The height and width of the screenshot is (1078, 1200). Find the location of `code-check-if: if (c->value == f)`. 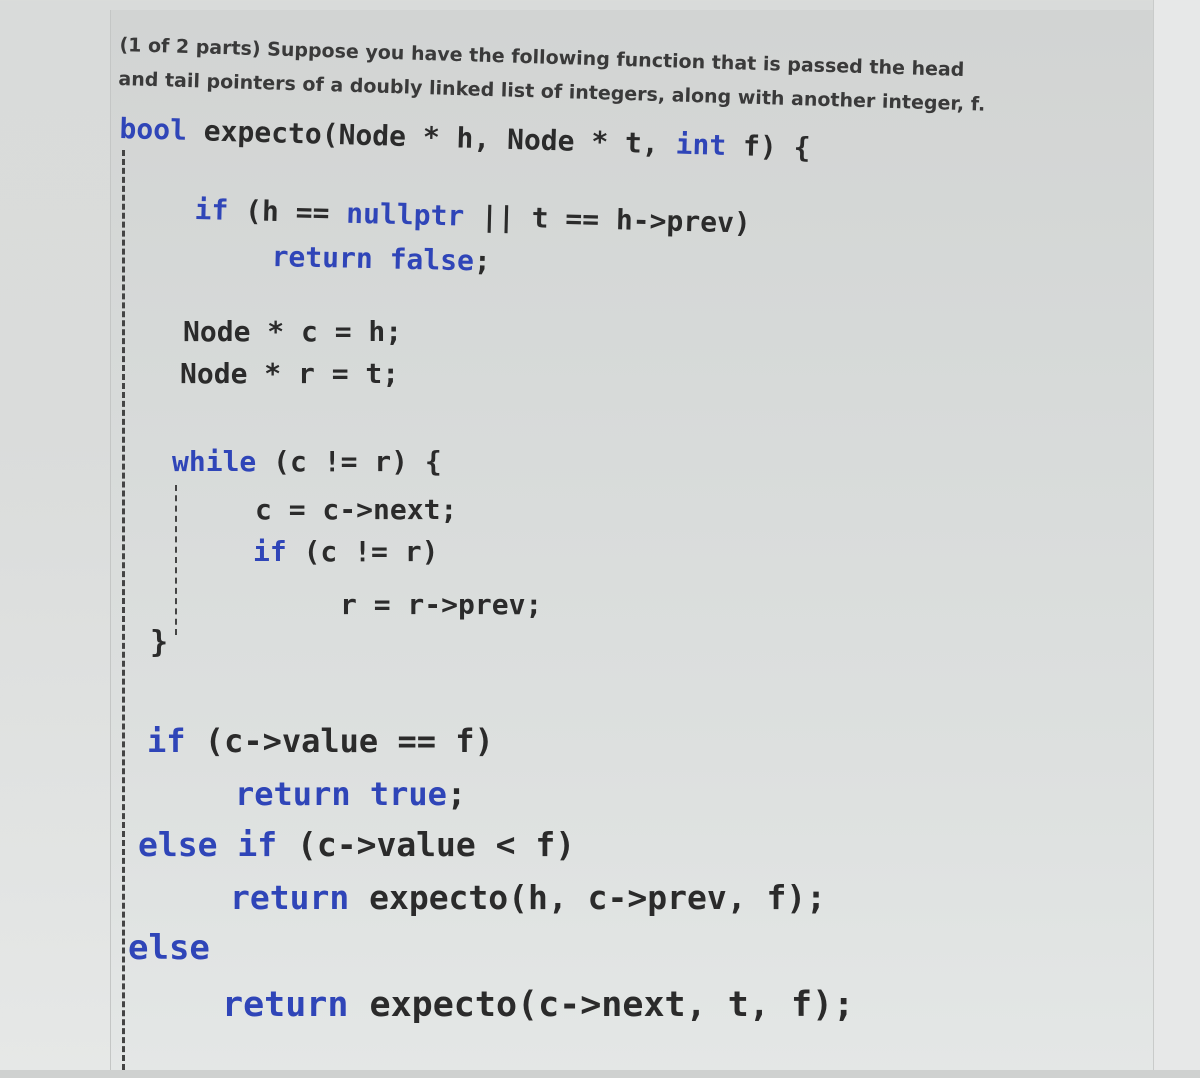

code-check-if: if (c->value == f) is located at coordinates (320, 741).